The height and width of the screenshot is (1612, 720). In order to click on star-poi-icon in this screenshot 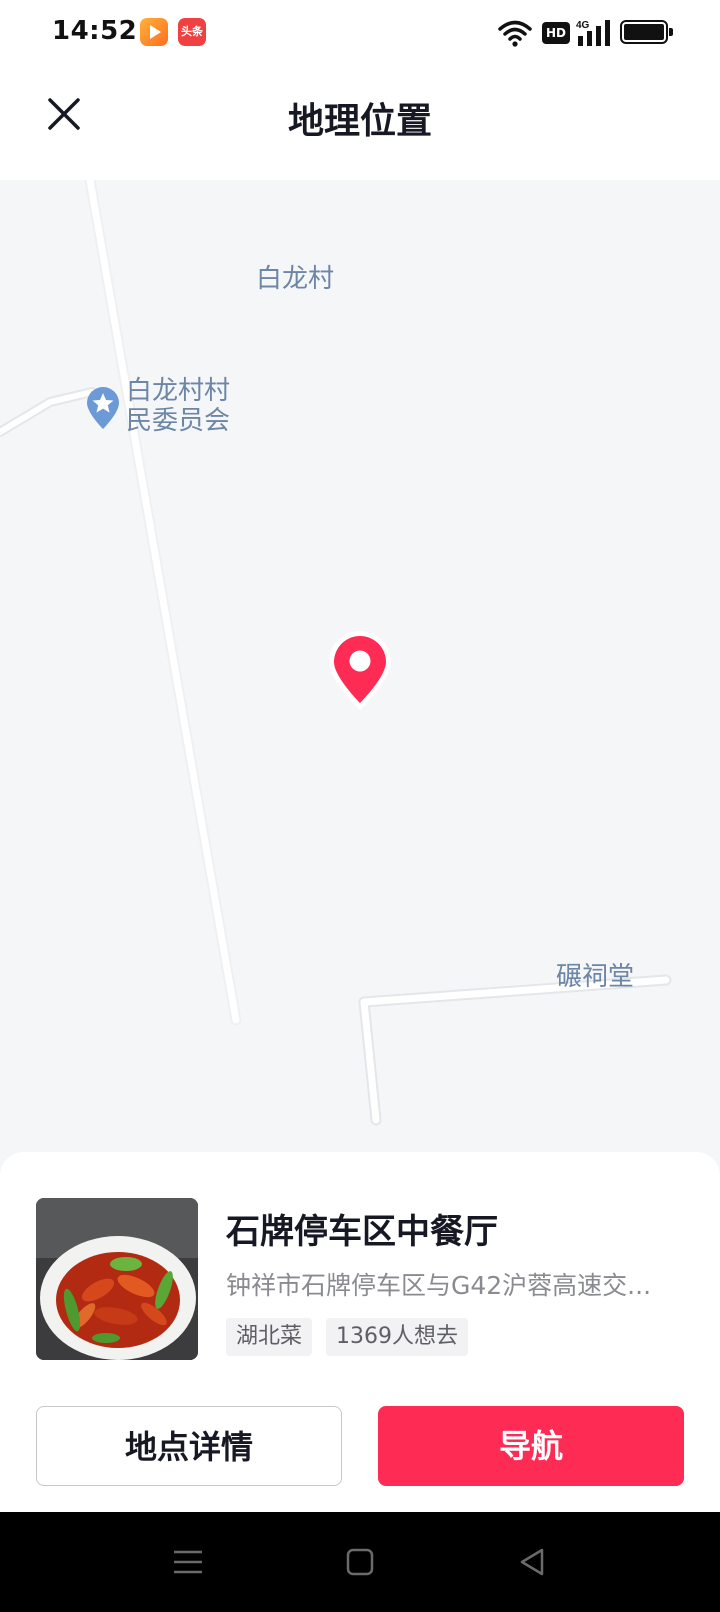, I will do `click(103, 408)`.